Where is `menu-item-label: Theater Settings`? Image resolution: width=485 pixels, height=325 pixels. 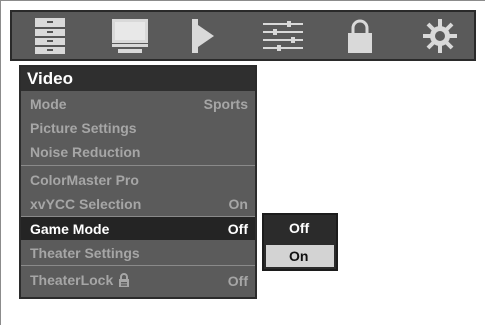
menu-item-label: Theater Settings is located at coordinates (85, 252).